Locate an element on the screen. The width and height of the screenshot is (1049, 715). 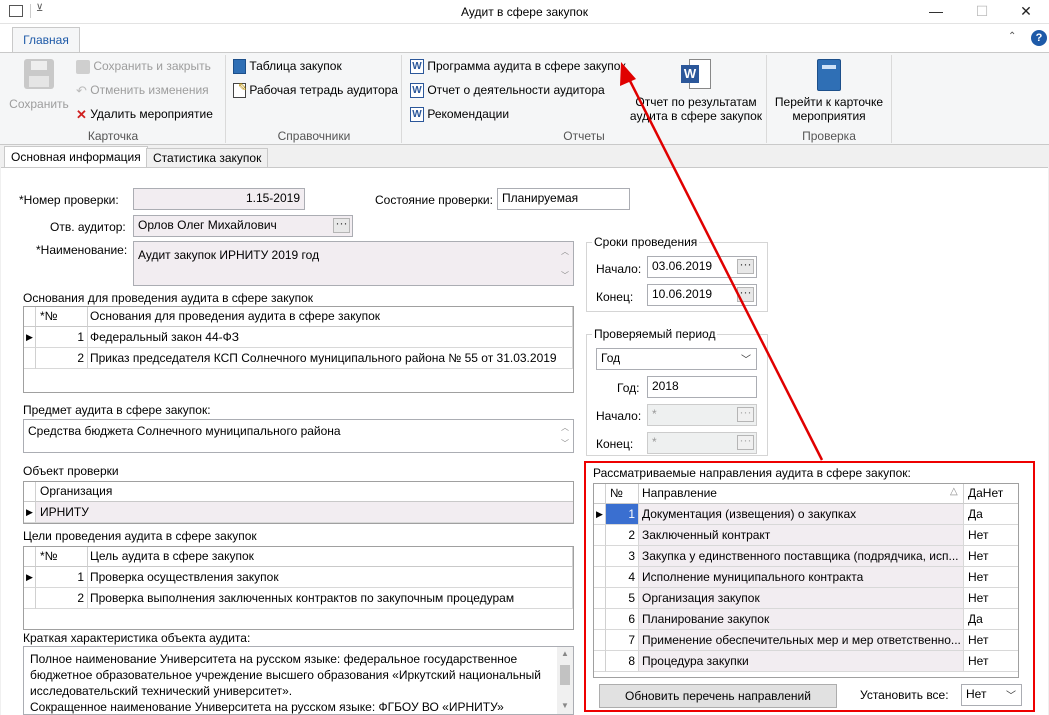
annotation-arrow is located at coordinates (722, 261).